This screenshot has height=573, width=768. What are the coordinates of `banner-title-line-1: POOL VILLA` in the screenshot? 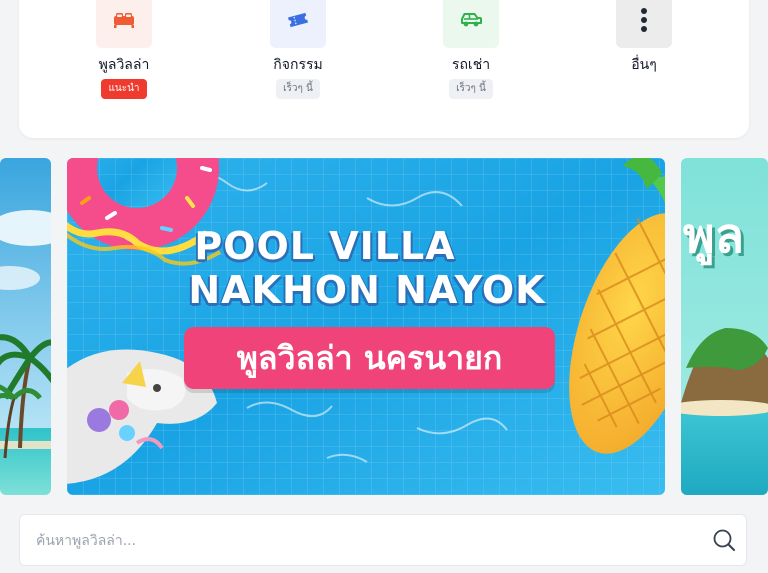 It's located at (325, 246).